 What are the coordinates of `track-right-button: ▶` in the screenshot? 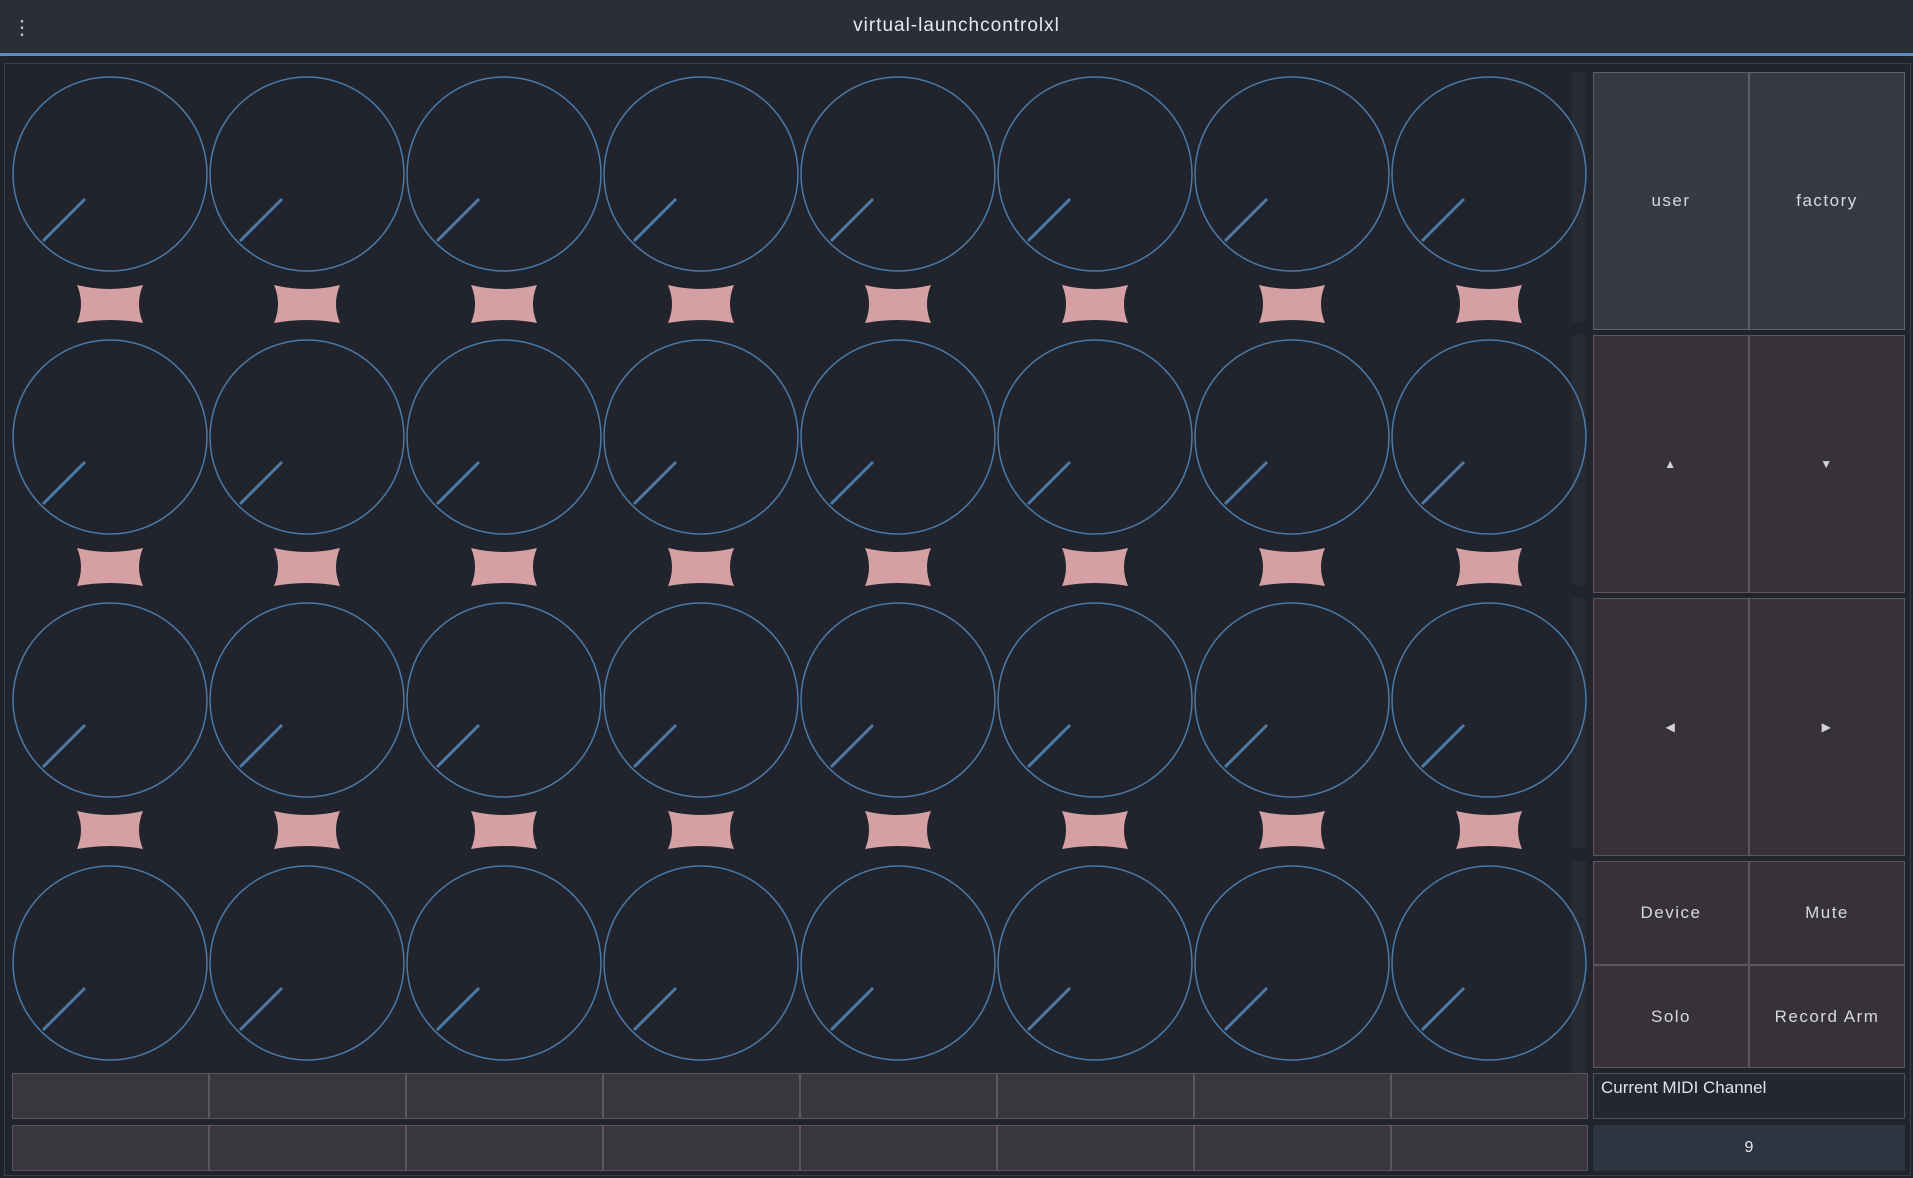 It's located at (1827, 727).